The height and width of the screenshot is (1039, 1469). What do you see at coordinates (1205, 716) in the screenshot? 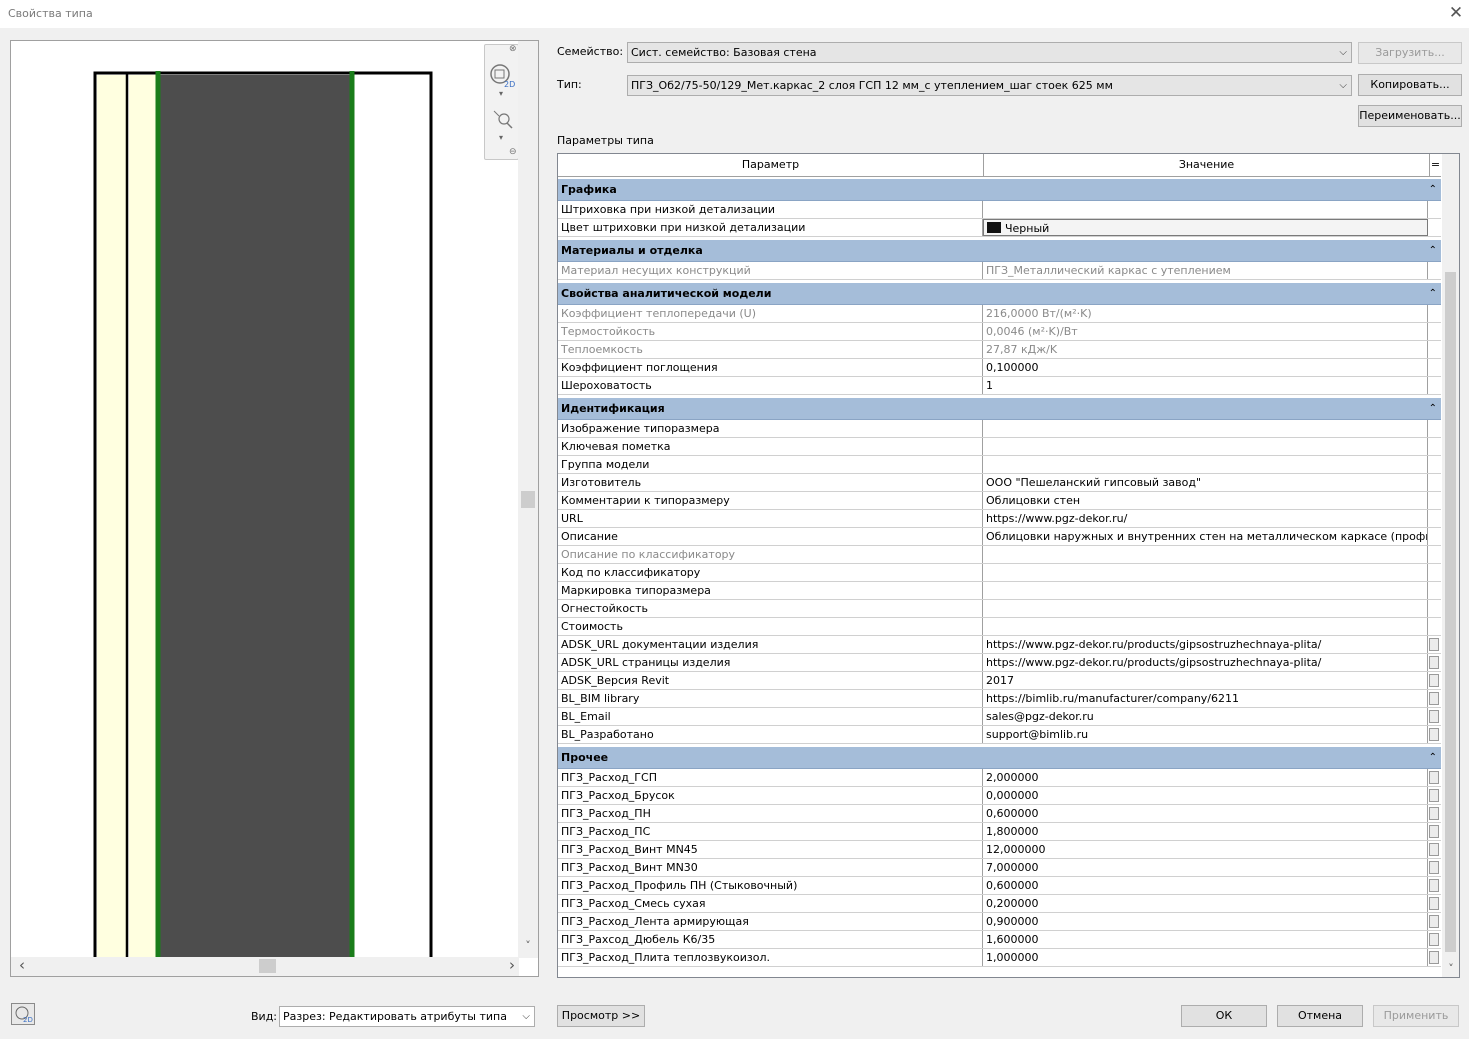
I see `parameter-value: sales@pgz-dekor.ru` at bounding box center [1205, 716].